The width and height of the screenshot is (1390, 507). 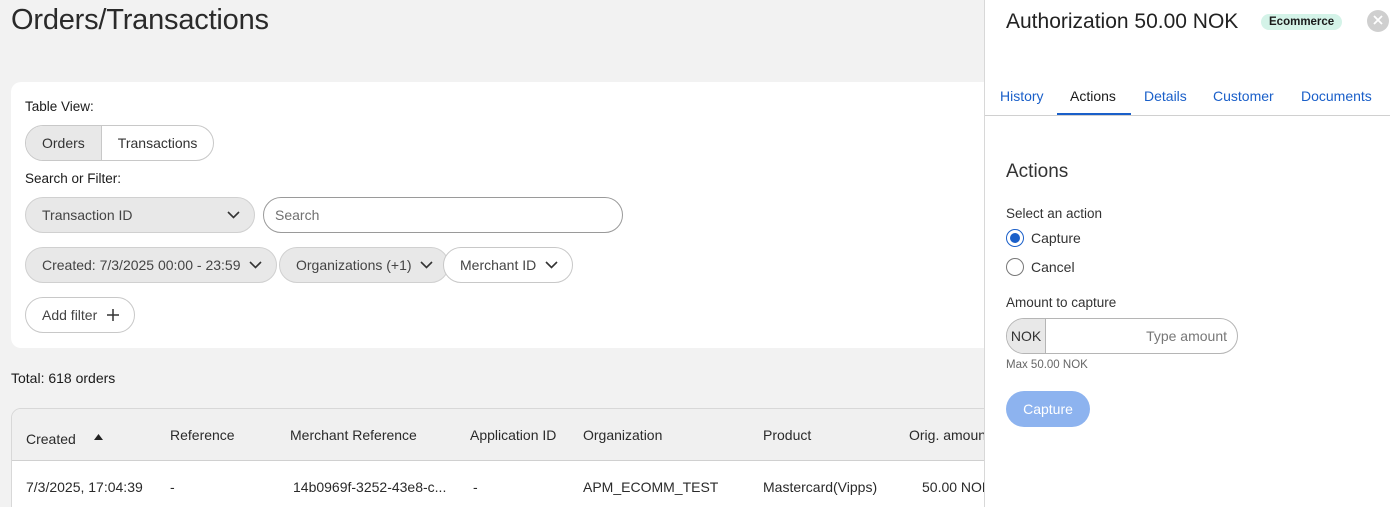 I want to click on organizations-filter-label: Organizations (+1), so click(x=354, y=265).